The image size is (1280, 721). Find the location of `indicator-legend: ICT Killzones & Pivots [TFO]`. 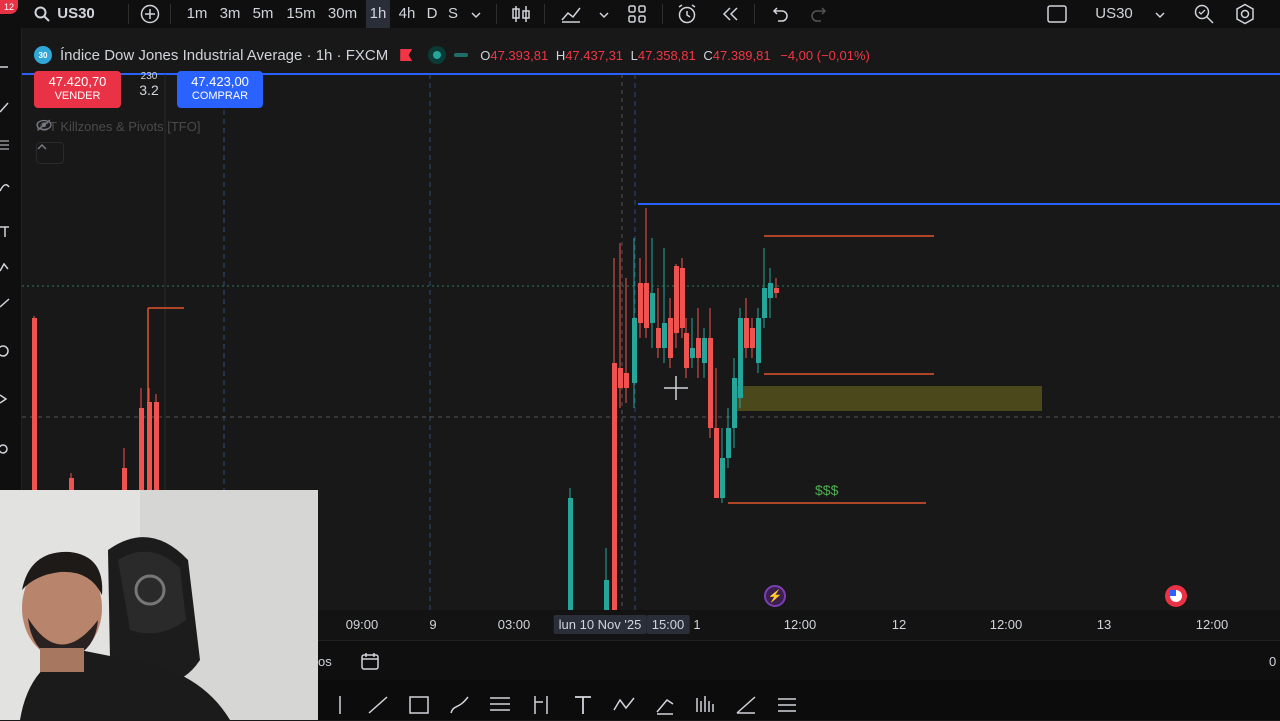

indicator-legend: ICT Killzones & Pivots [TFO] is located at coordinates (124, 126).